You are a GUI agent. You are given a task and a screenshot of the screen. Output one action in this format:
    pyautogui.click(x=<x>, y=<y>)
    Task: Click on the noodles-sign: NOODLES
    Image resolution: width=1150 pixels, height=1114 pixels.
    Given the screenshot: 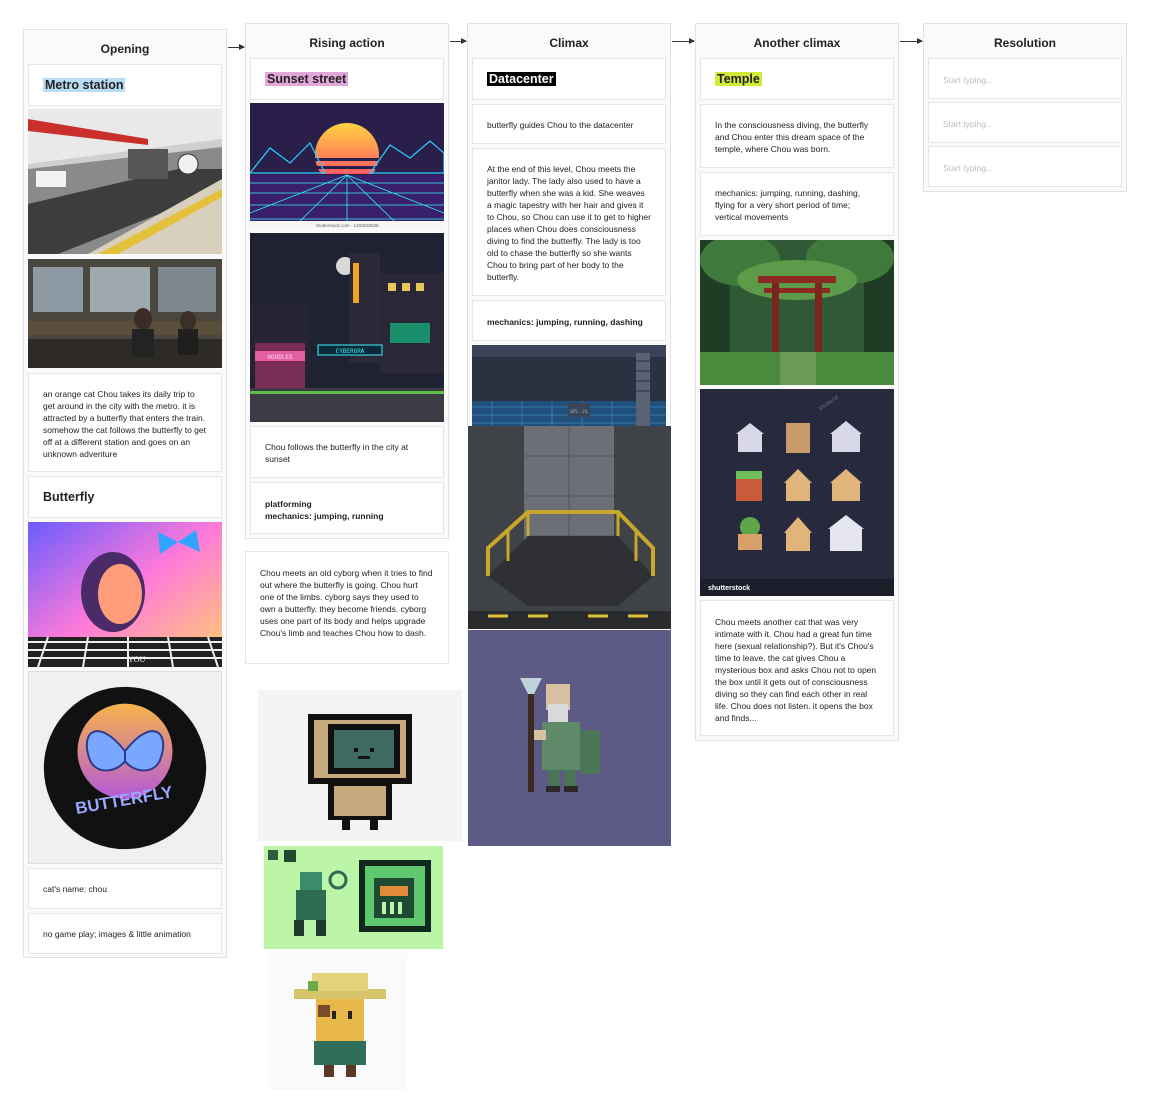 What is the action you would take?
    pyautogui.click(x=280, y=357)
    